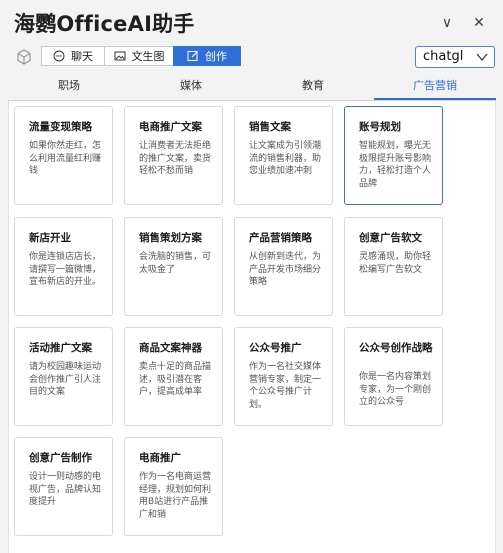  I want to click on card-description: 请为校园趣味运动会创作推广引人注目的文案, so click(65, 379).